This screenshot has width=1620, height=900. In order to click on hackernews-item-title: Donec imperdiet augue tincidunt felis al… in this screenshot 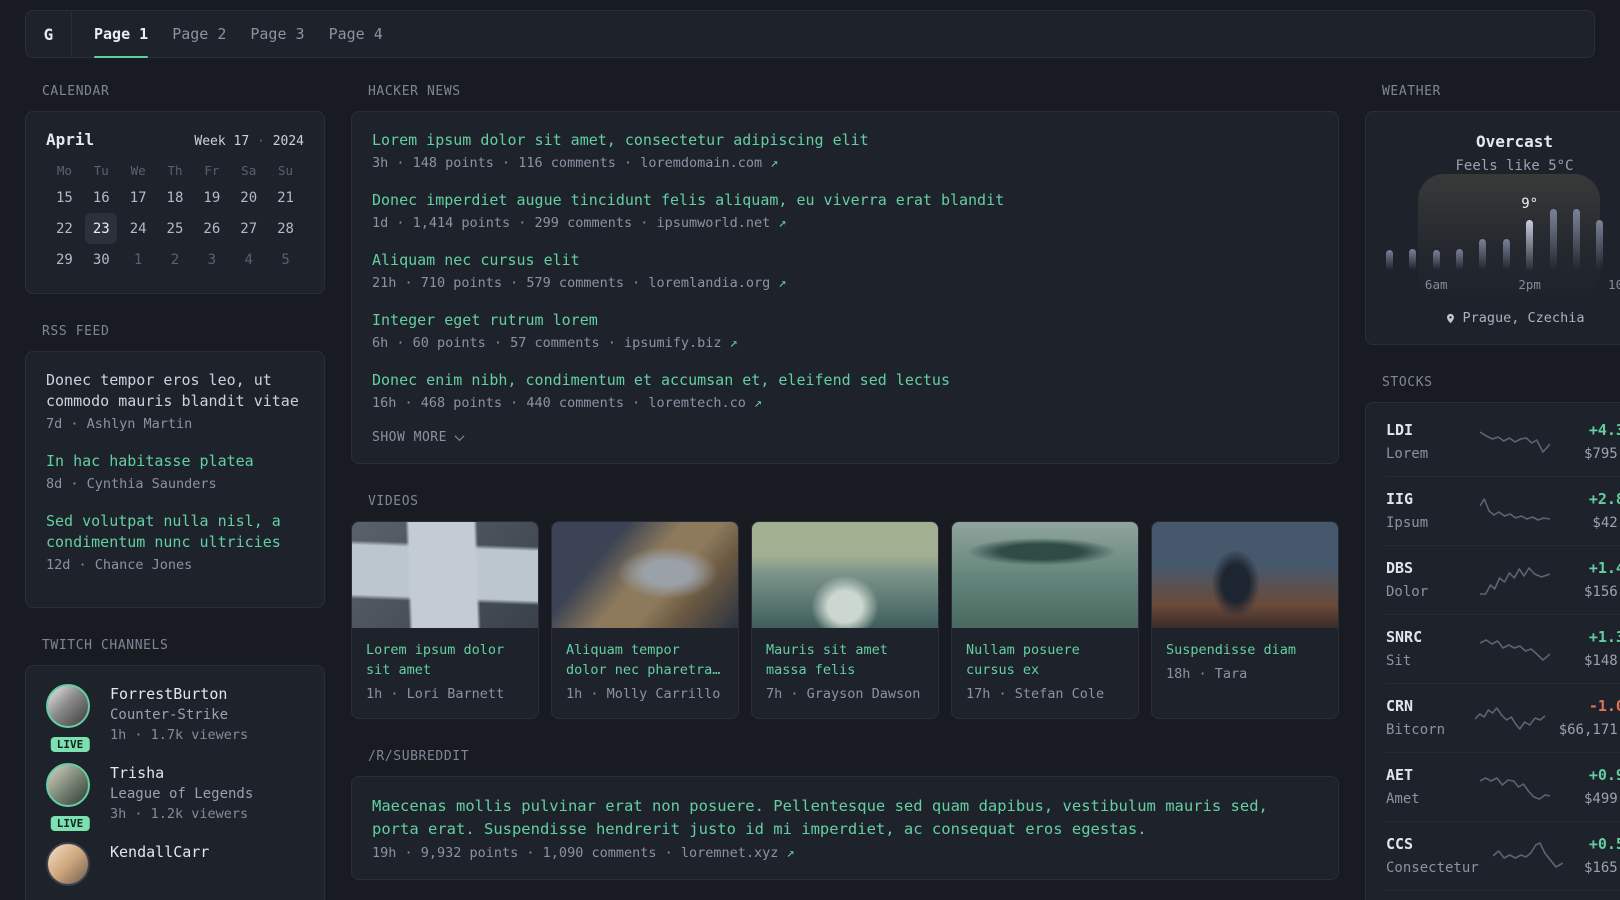, I will do `click(845, 200)`.